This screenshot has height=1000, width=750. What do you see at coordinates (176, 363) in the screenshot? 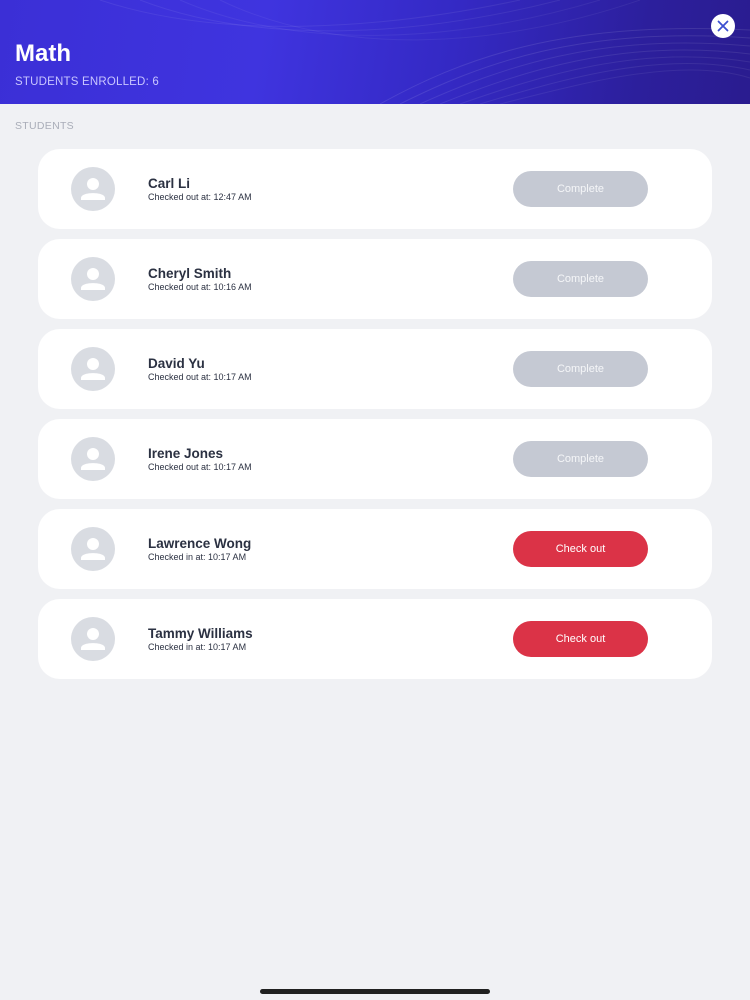
I see `student-name: David Yu` at bounding box center [176, 363].